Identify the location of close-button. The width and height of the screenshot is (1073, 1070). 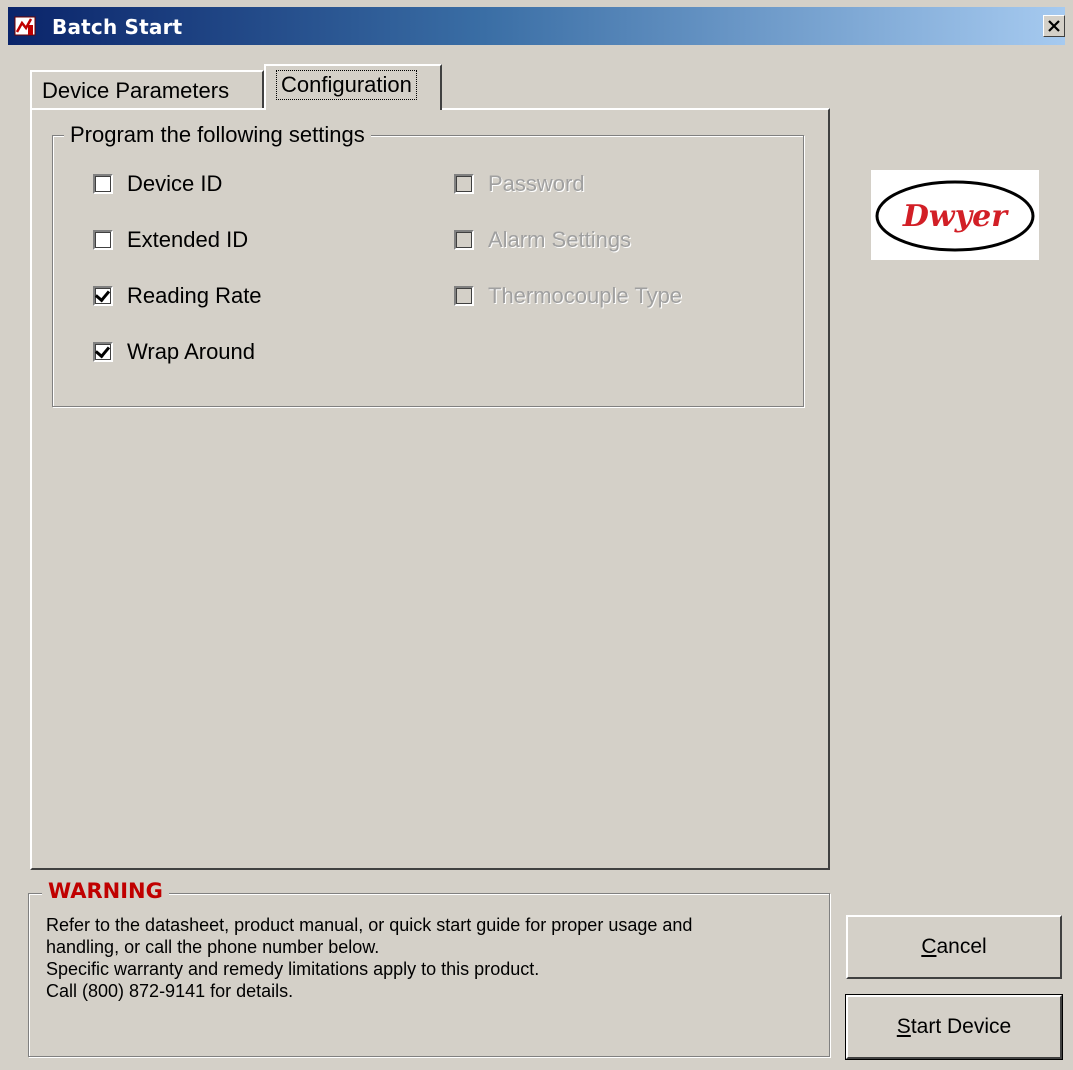
(1054, 26).